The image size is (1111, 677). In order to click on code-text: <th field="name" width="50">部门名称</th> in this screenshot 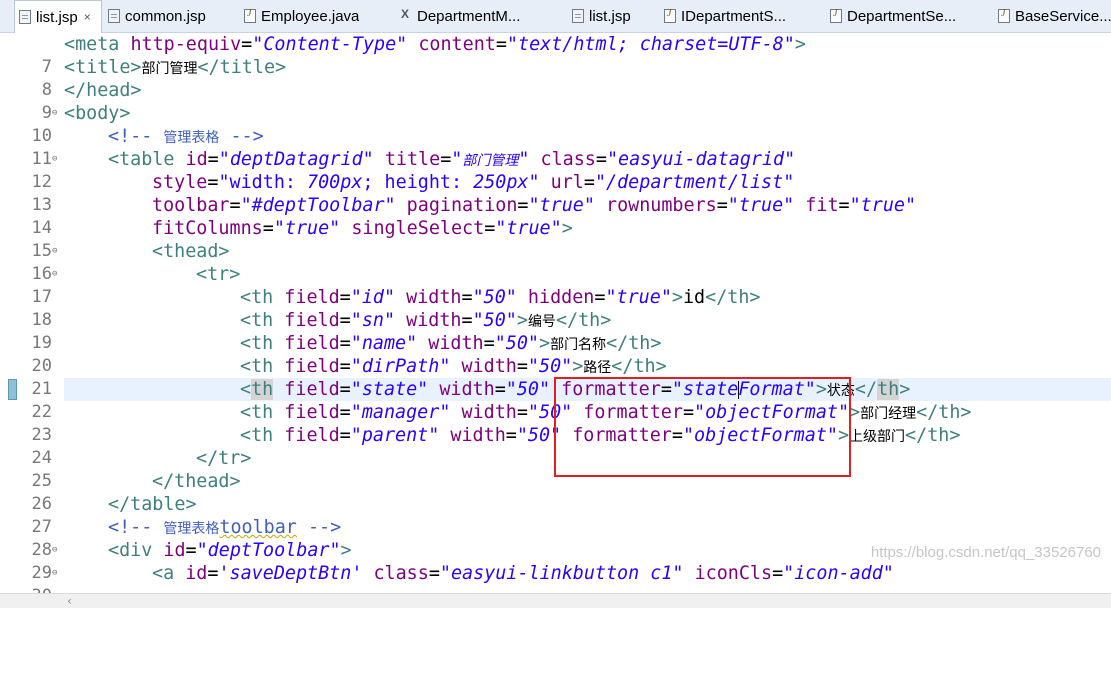, I will do `click(451, 343)`.